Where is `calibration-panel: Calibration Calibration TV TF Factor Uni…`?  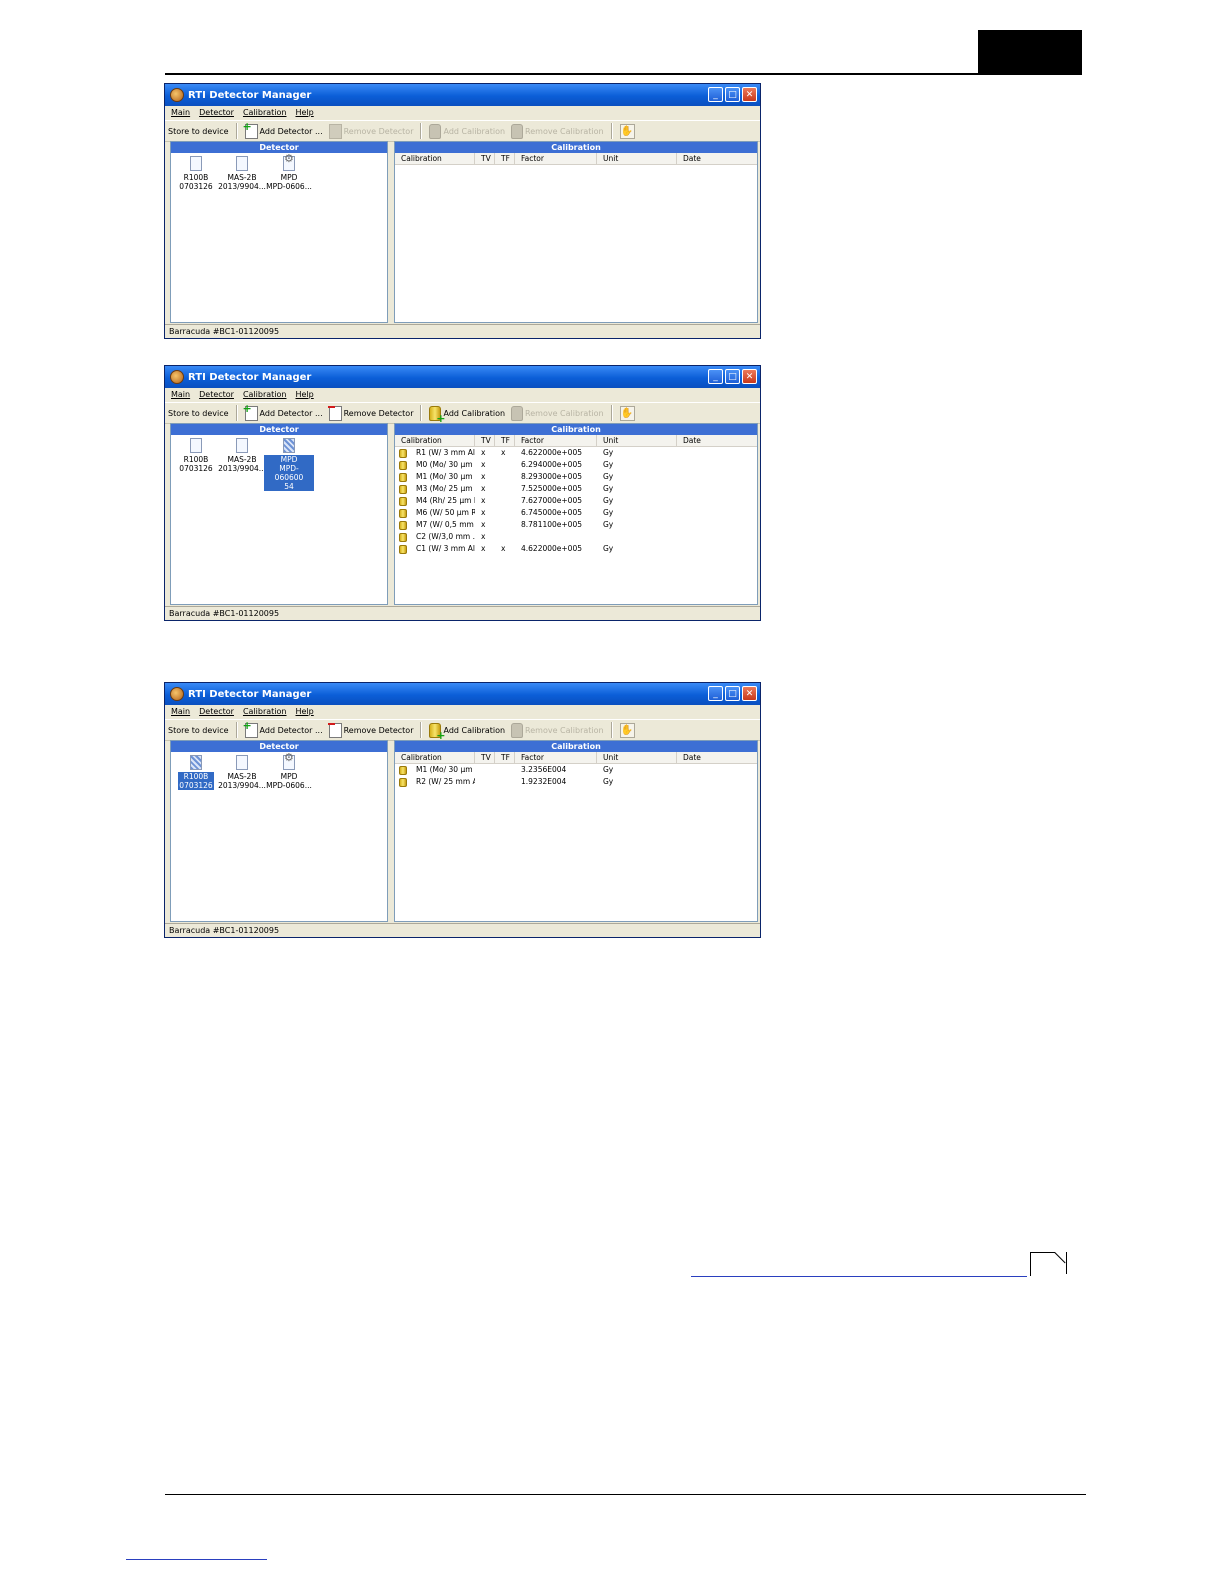 calibration-panel: Calibration Calibration TV TF Factor Uni… is located at coordinates (576, 232).